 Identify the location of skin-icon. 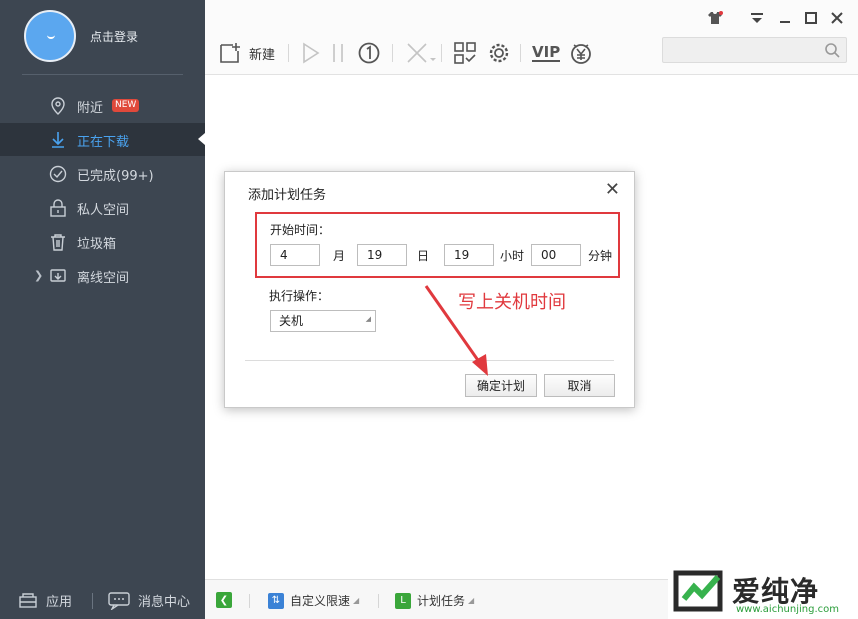
(715, 18).